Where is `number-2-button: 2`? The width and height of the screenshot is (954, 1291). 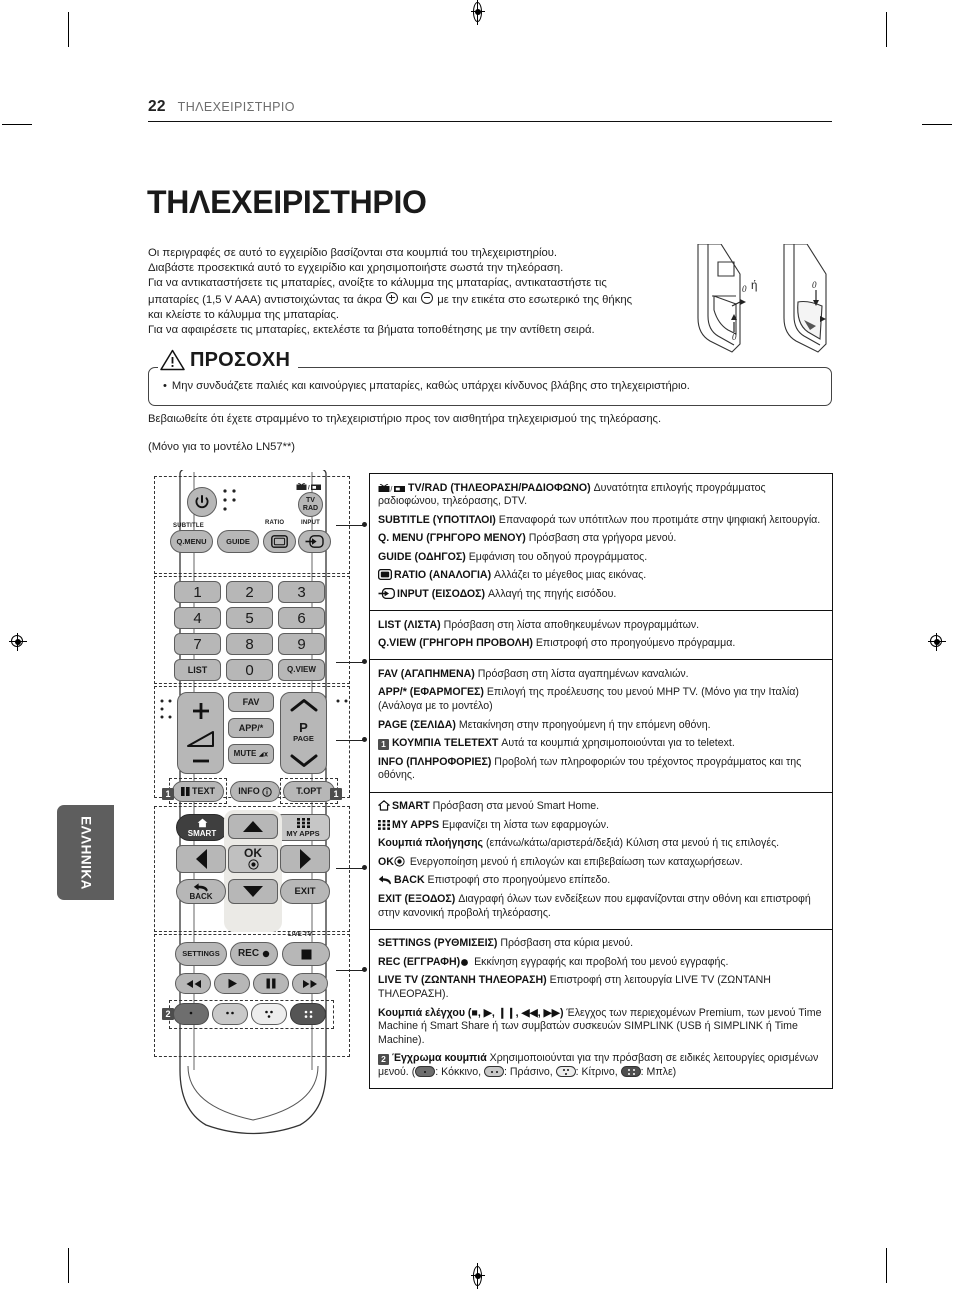
number-2-button: 2 is located at coordinates (249, 592).